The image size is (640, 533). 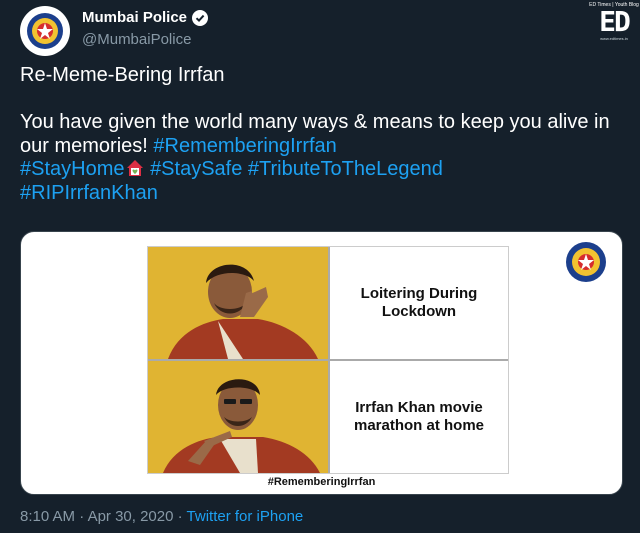 I want to click on meme-caption-bottom: Irrfan Khan movie marathon at home, so click(x=419, y=416).